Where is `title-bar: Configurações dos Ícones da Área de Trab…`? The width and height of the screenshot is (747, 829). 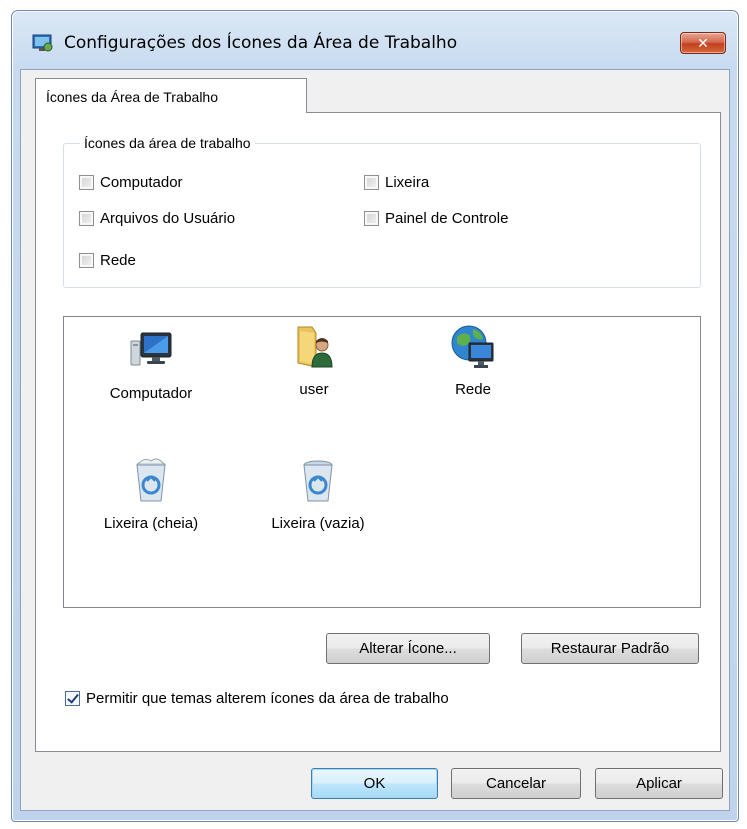 title-bar: Configurações dos Ícones da Área de Trab… is located at coordinates (375, 40).